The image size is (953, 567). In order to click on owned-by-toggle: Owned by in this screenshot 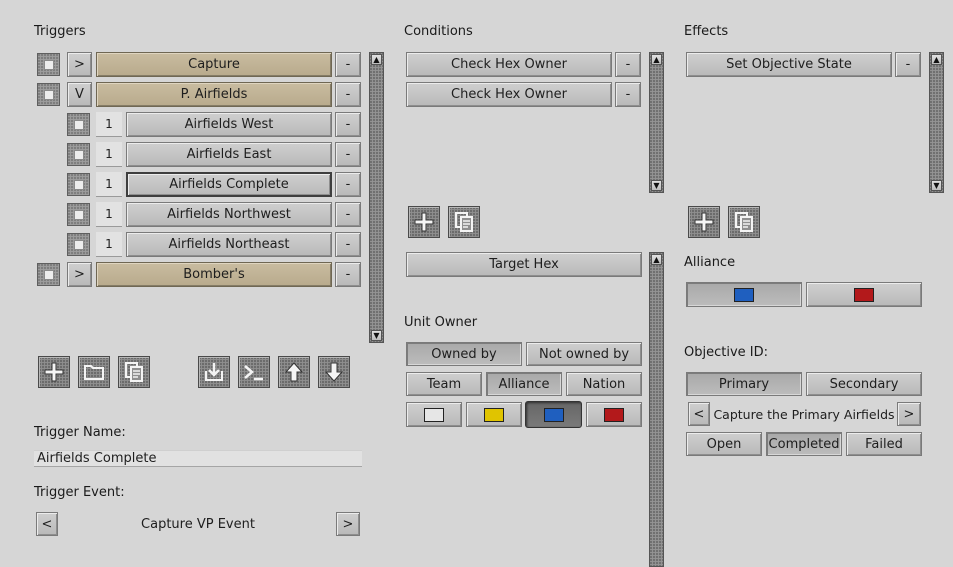, I will do `click(464, 354)`.